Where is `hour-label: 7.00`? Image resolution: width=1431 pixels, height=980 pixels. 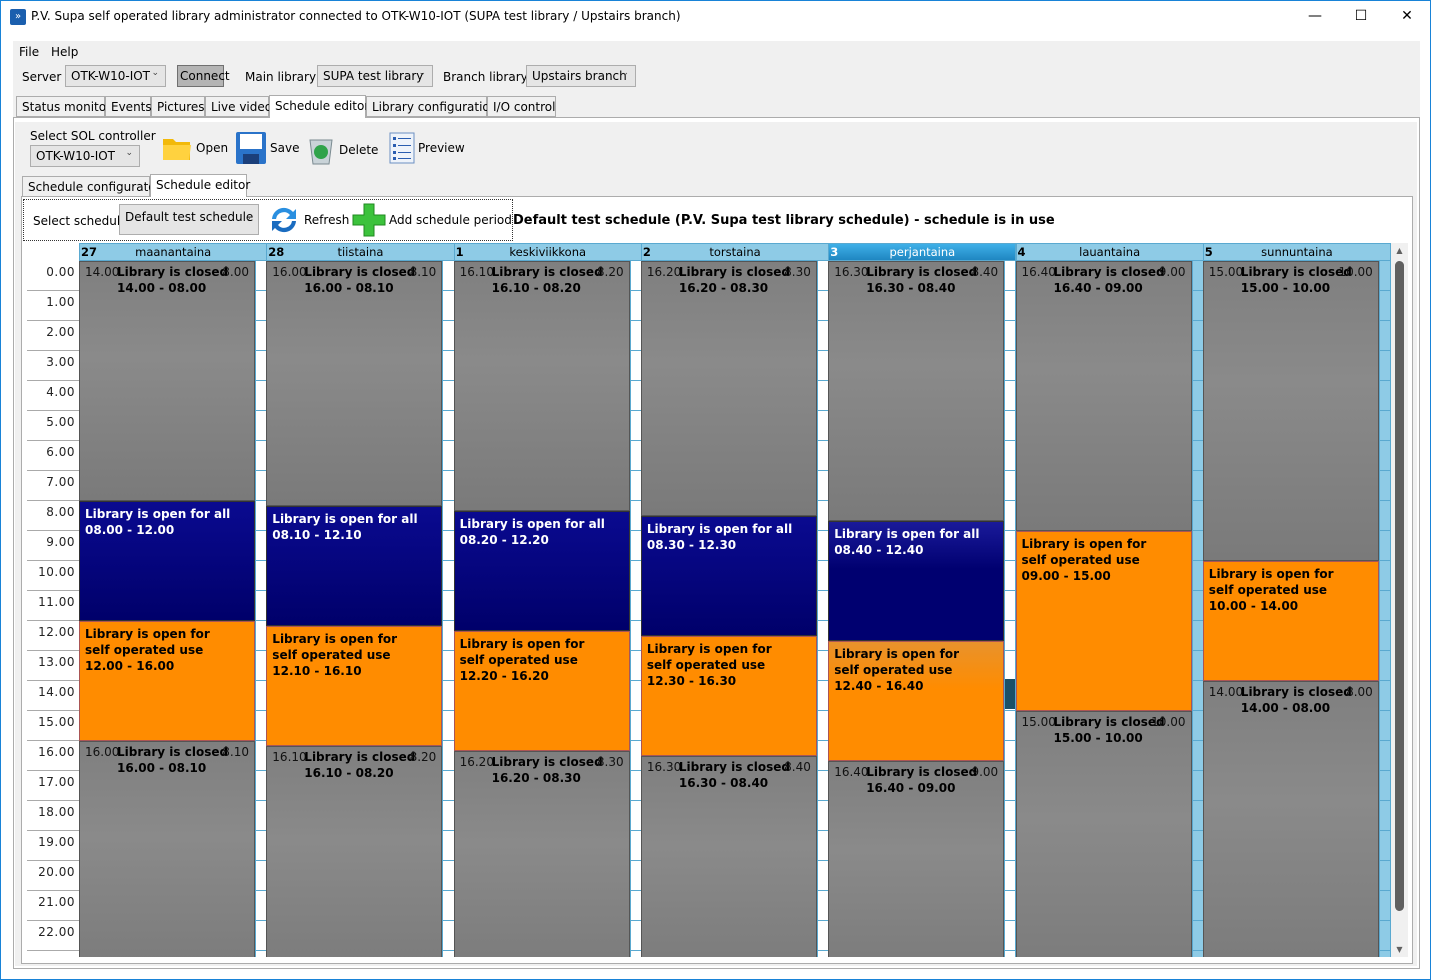
hour-label: 7.00 is located at coordinates (60, 482).